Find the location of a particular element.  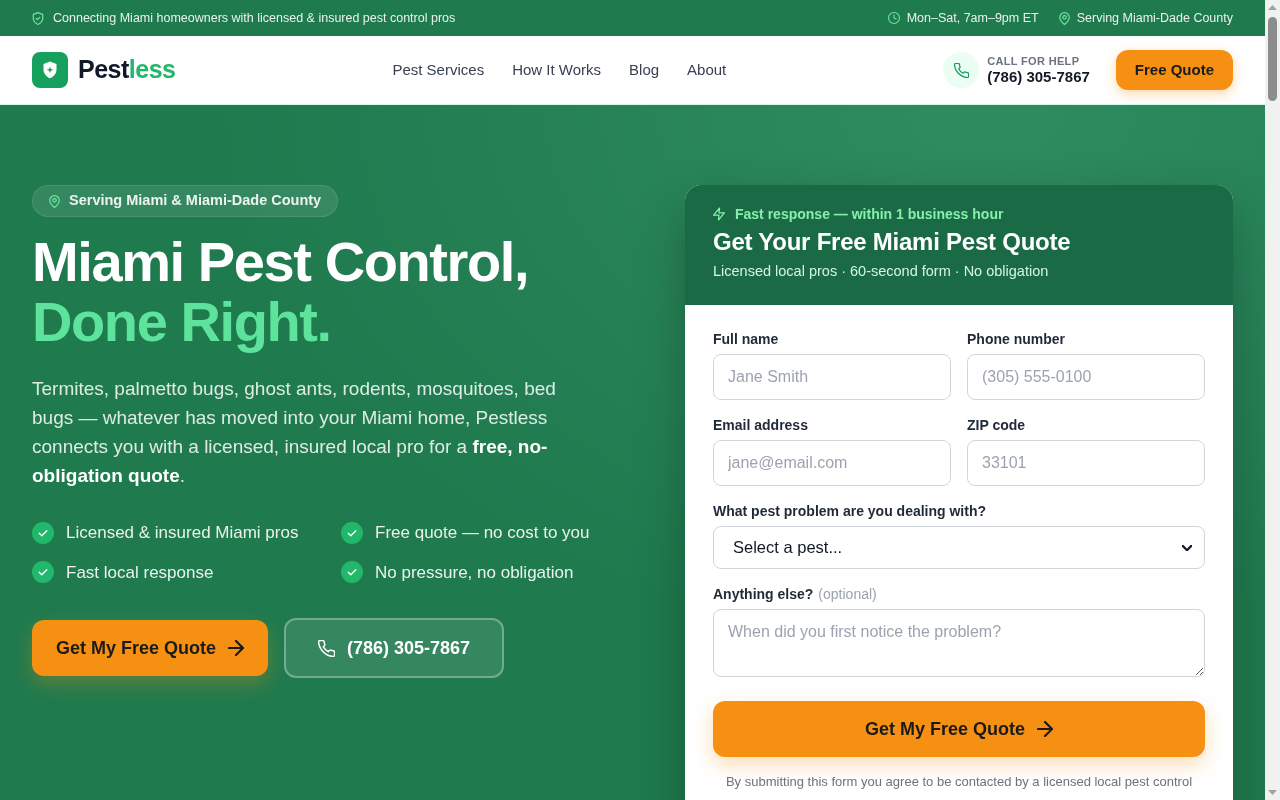

form-subtitle: Licensed local pros · 60-second form · No obligation is located at coordinates (881, 271).